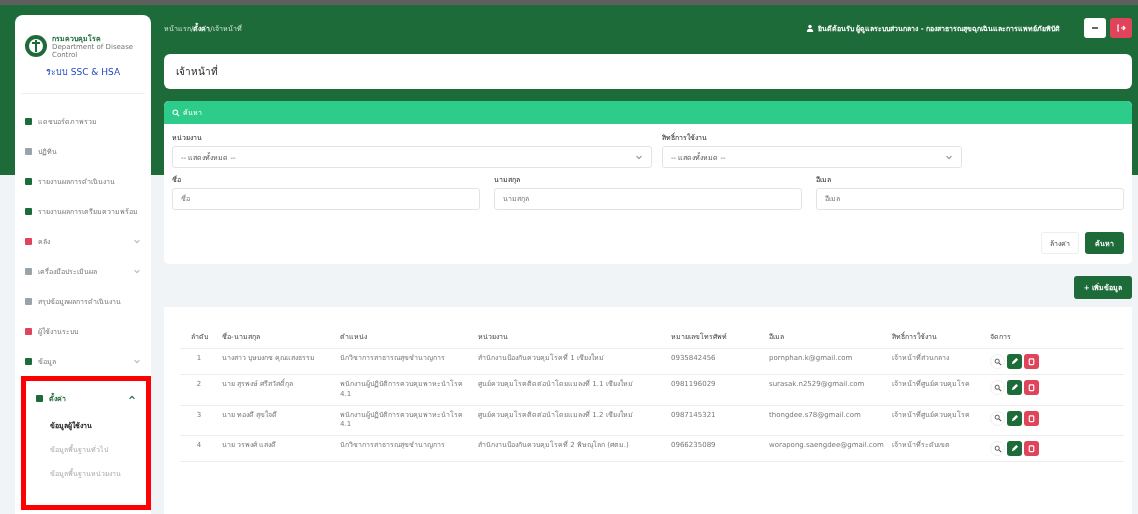 The height and width of the screenshot is (514, 1138). I want to click on search-icon, so click(176, 112).